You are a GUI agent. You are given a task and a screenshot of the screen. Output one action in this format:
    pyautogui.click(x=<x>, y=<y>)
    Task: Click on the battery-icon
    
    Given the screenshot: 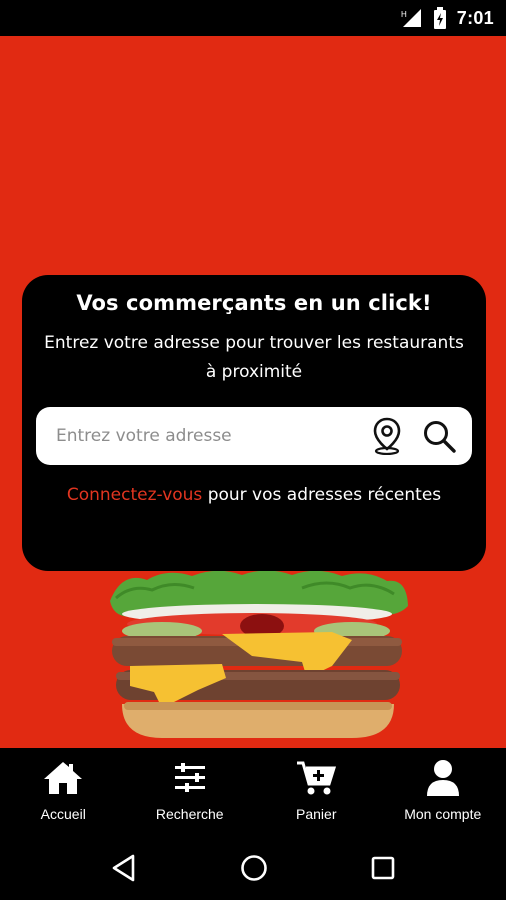 What is the action you would take?
    pyautogui.click(x=439, y=18)
    